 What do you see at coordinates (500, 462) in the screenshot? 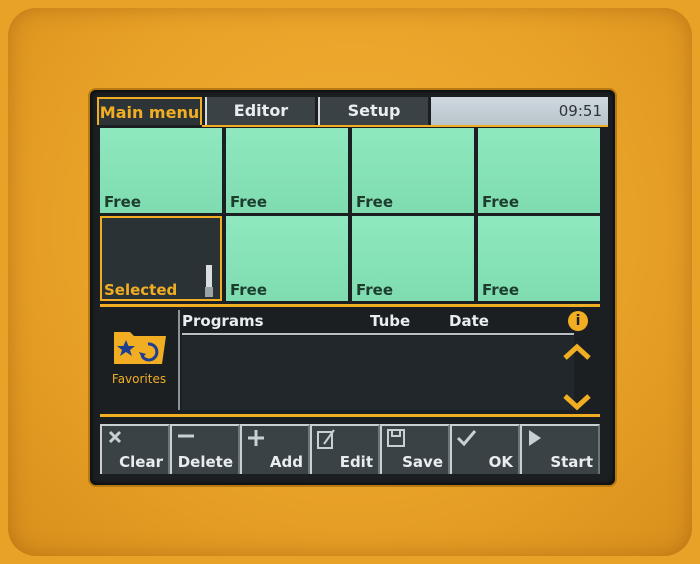
I see `ok-label: OK` at bounding box center [500, 462].